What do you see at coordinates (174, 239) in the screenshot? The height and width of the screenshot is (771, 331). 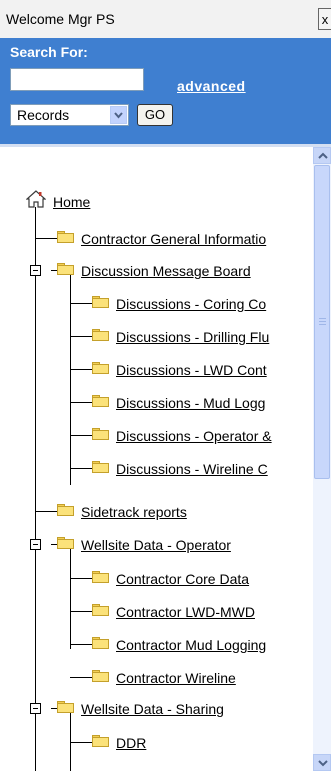 I see `tree-label: Contractor General Informatio` at bounding box center [174, 239].